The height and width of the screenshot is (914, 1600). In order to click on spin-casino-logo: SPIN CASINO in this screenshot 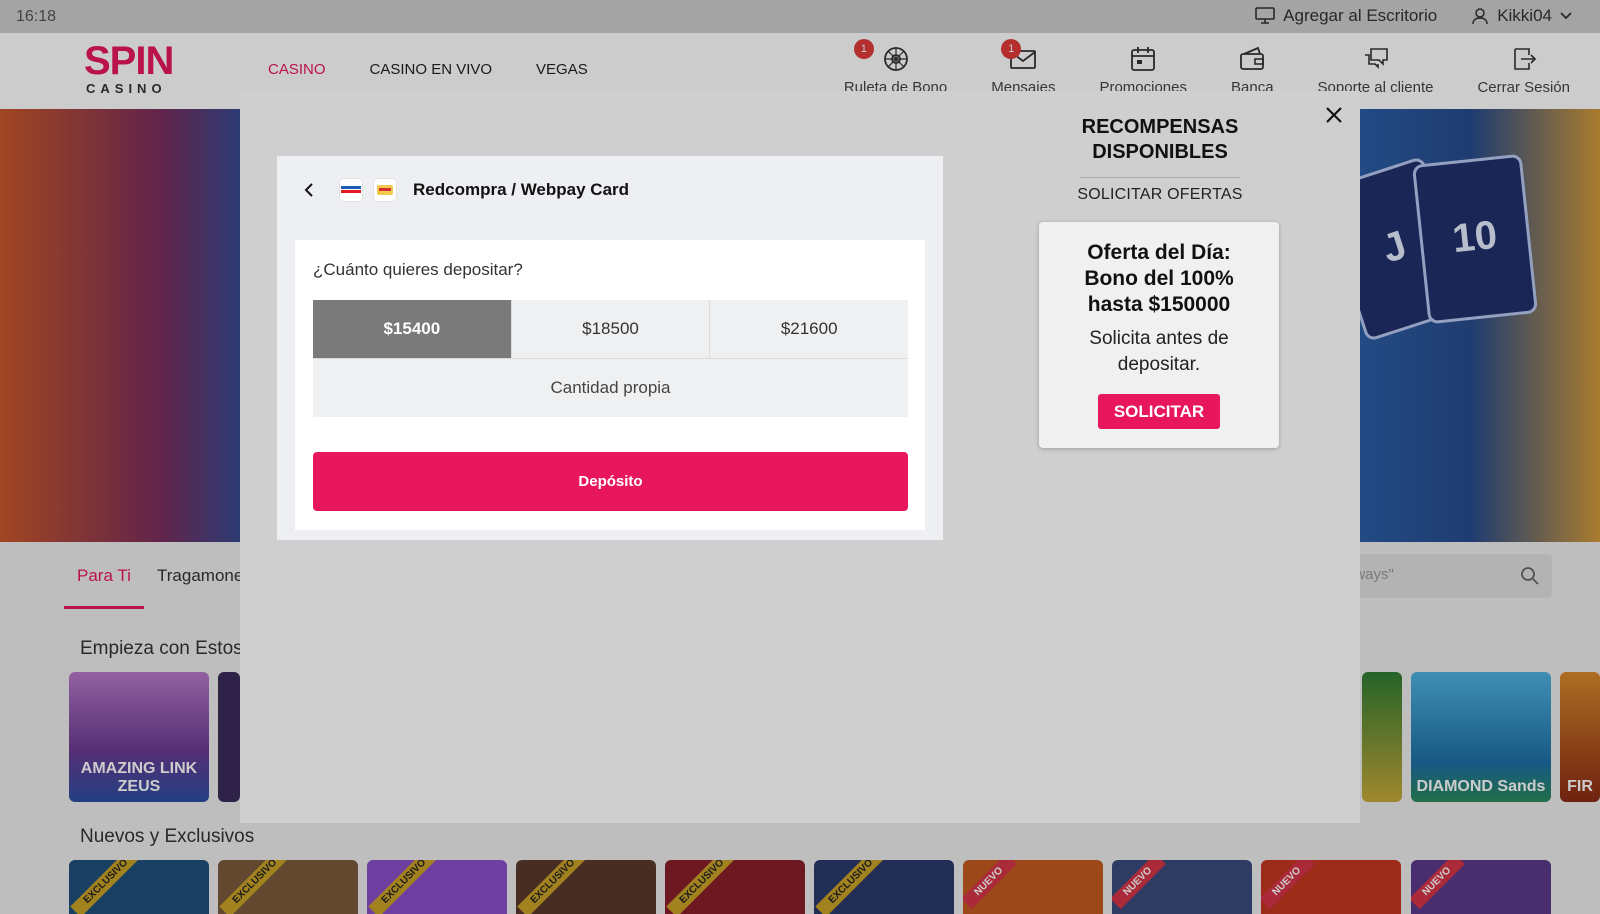, I will do `click(129, 71)`.